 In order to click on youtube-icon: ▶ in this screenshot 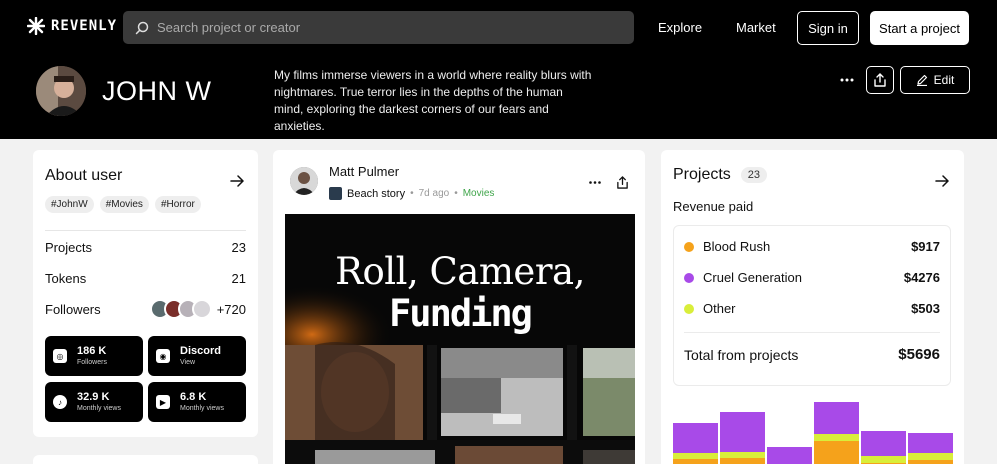, I will do `click(163, 402)`.